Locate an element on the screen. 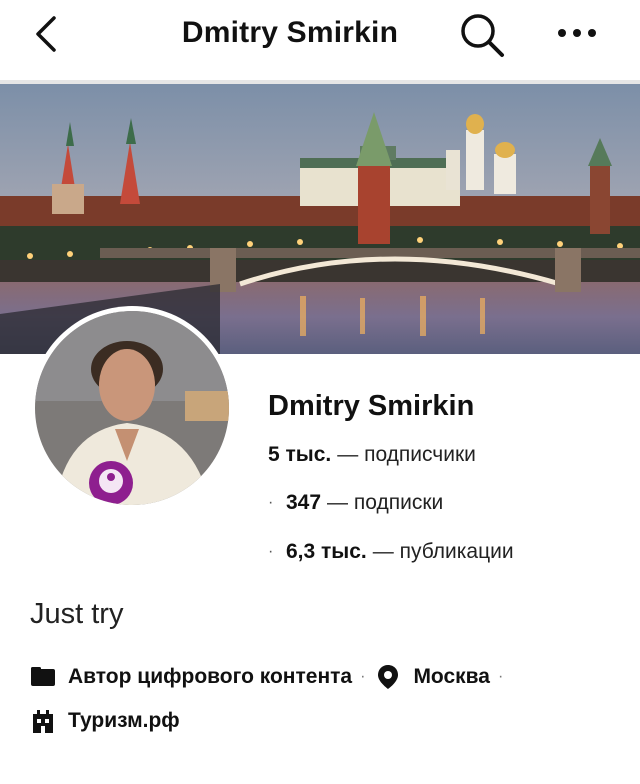 The width and height of the screenshot is (640, 784). profile-name: Dmitry Smirkin is located at coordinates (371, 406).